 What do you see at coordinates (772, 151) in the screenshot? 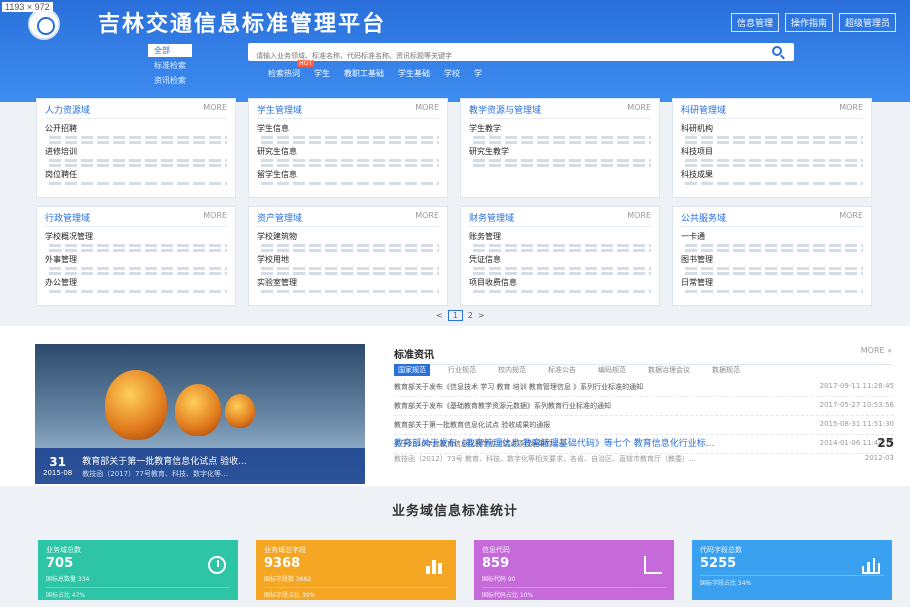
I see `card-section: 科技项目` at bounding box center [772, 151].